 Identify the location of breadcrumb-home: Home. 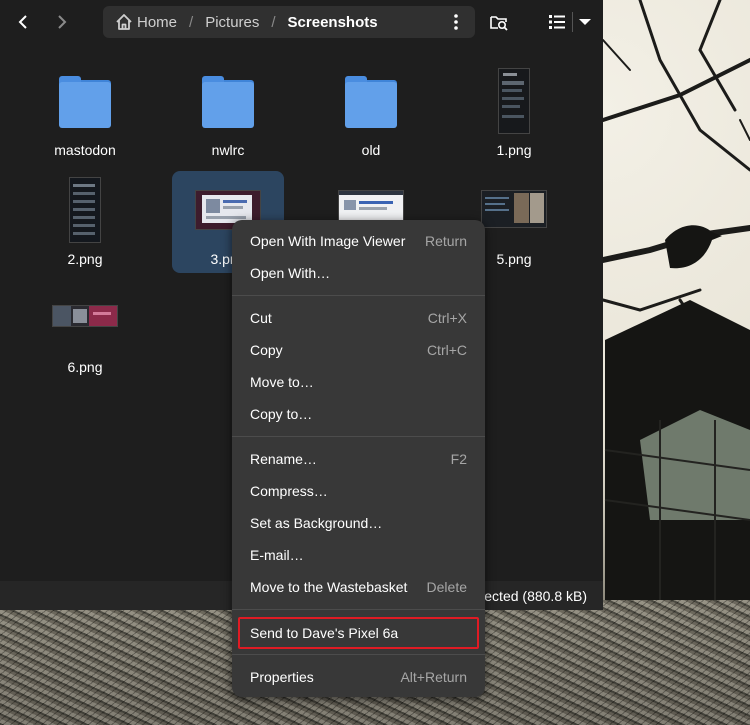
(157, 22).